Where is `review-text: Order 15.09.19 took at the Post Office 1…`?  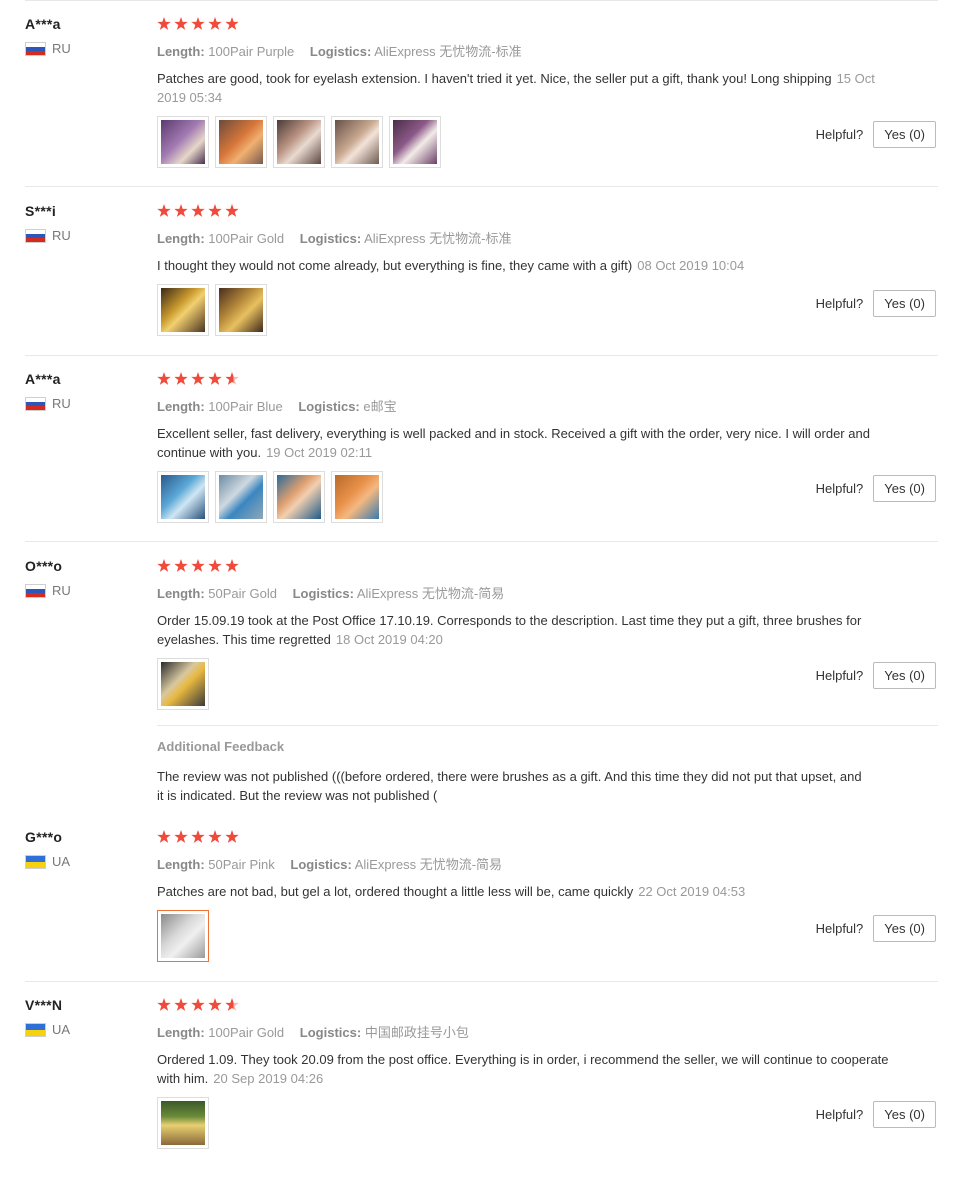
review-text: Order 15.09.19 took at the Post Office 1… is located at coordinates (509, 630).